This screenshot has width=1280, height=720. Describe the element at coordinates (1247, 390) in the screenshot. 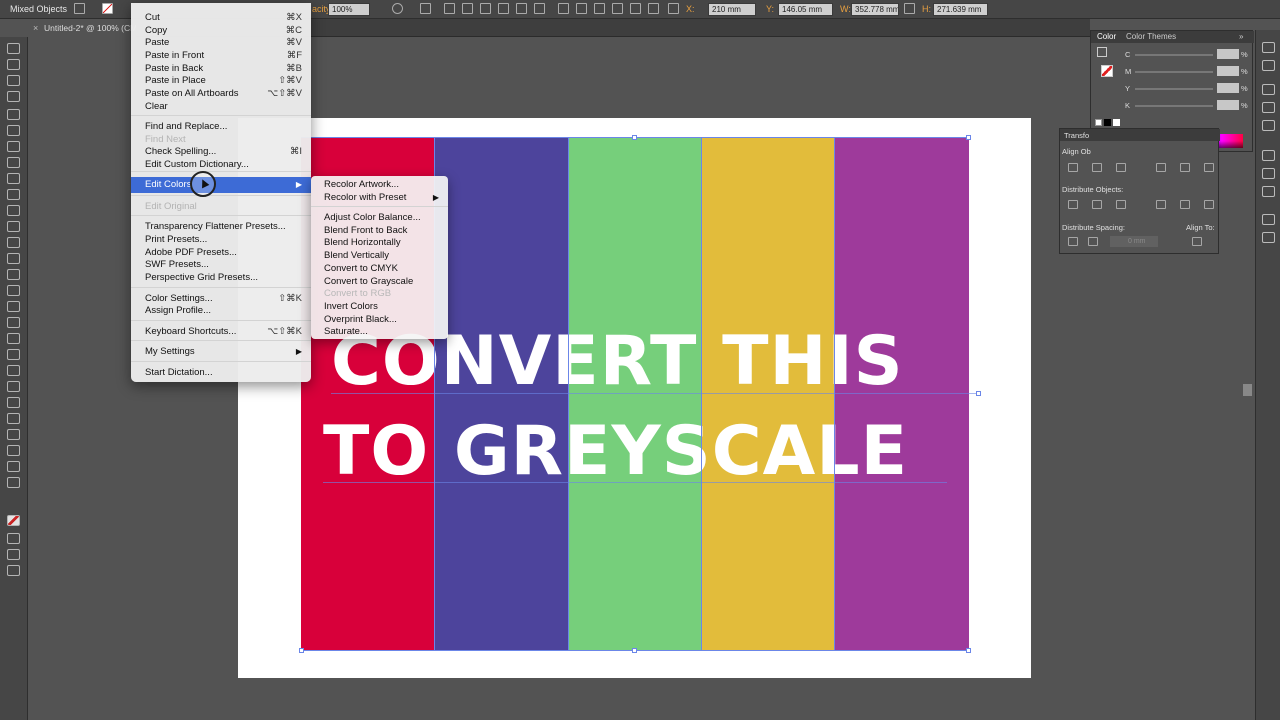

I see `vertical-scrollbar-thumb` at that location.